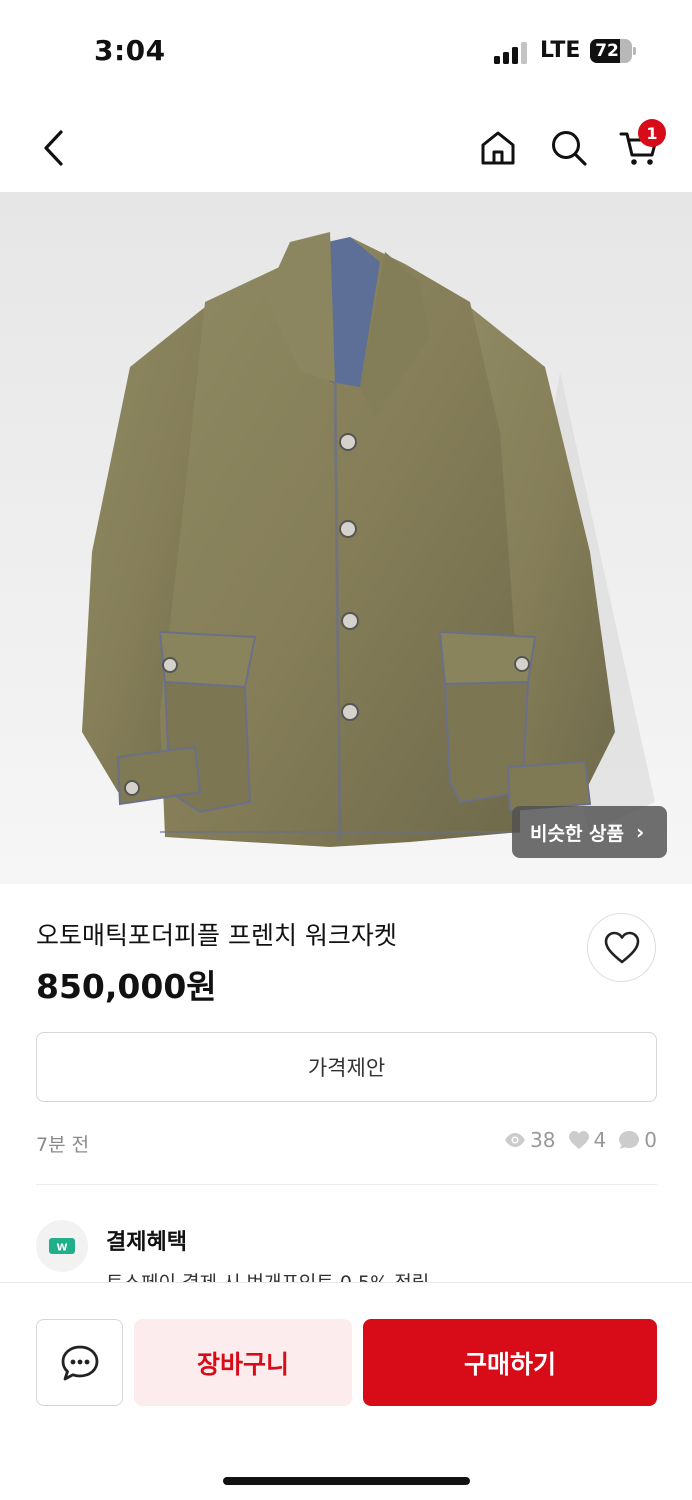 The width and height of the screenshot is (692, 1500). I want to click on back-button, so click(54, 148).